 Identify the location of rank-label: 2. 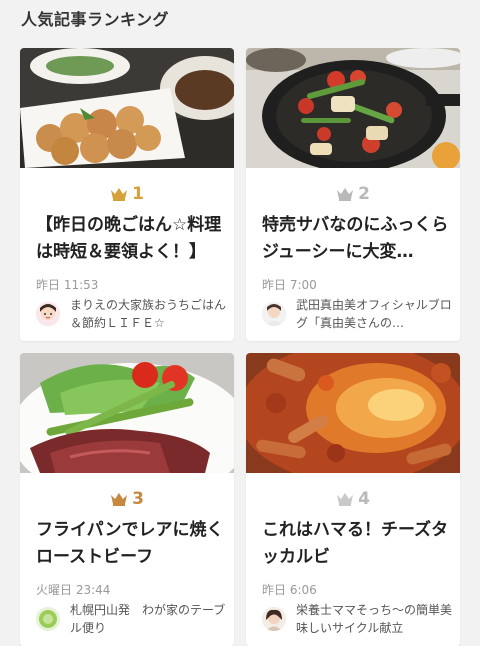
(353, 194).